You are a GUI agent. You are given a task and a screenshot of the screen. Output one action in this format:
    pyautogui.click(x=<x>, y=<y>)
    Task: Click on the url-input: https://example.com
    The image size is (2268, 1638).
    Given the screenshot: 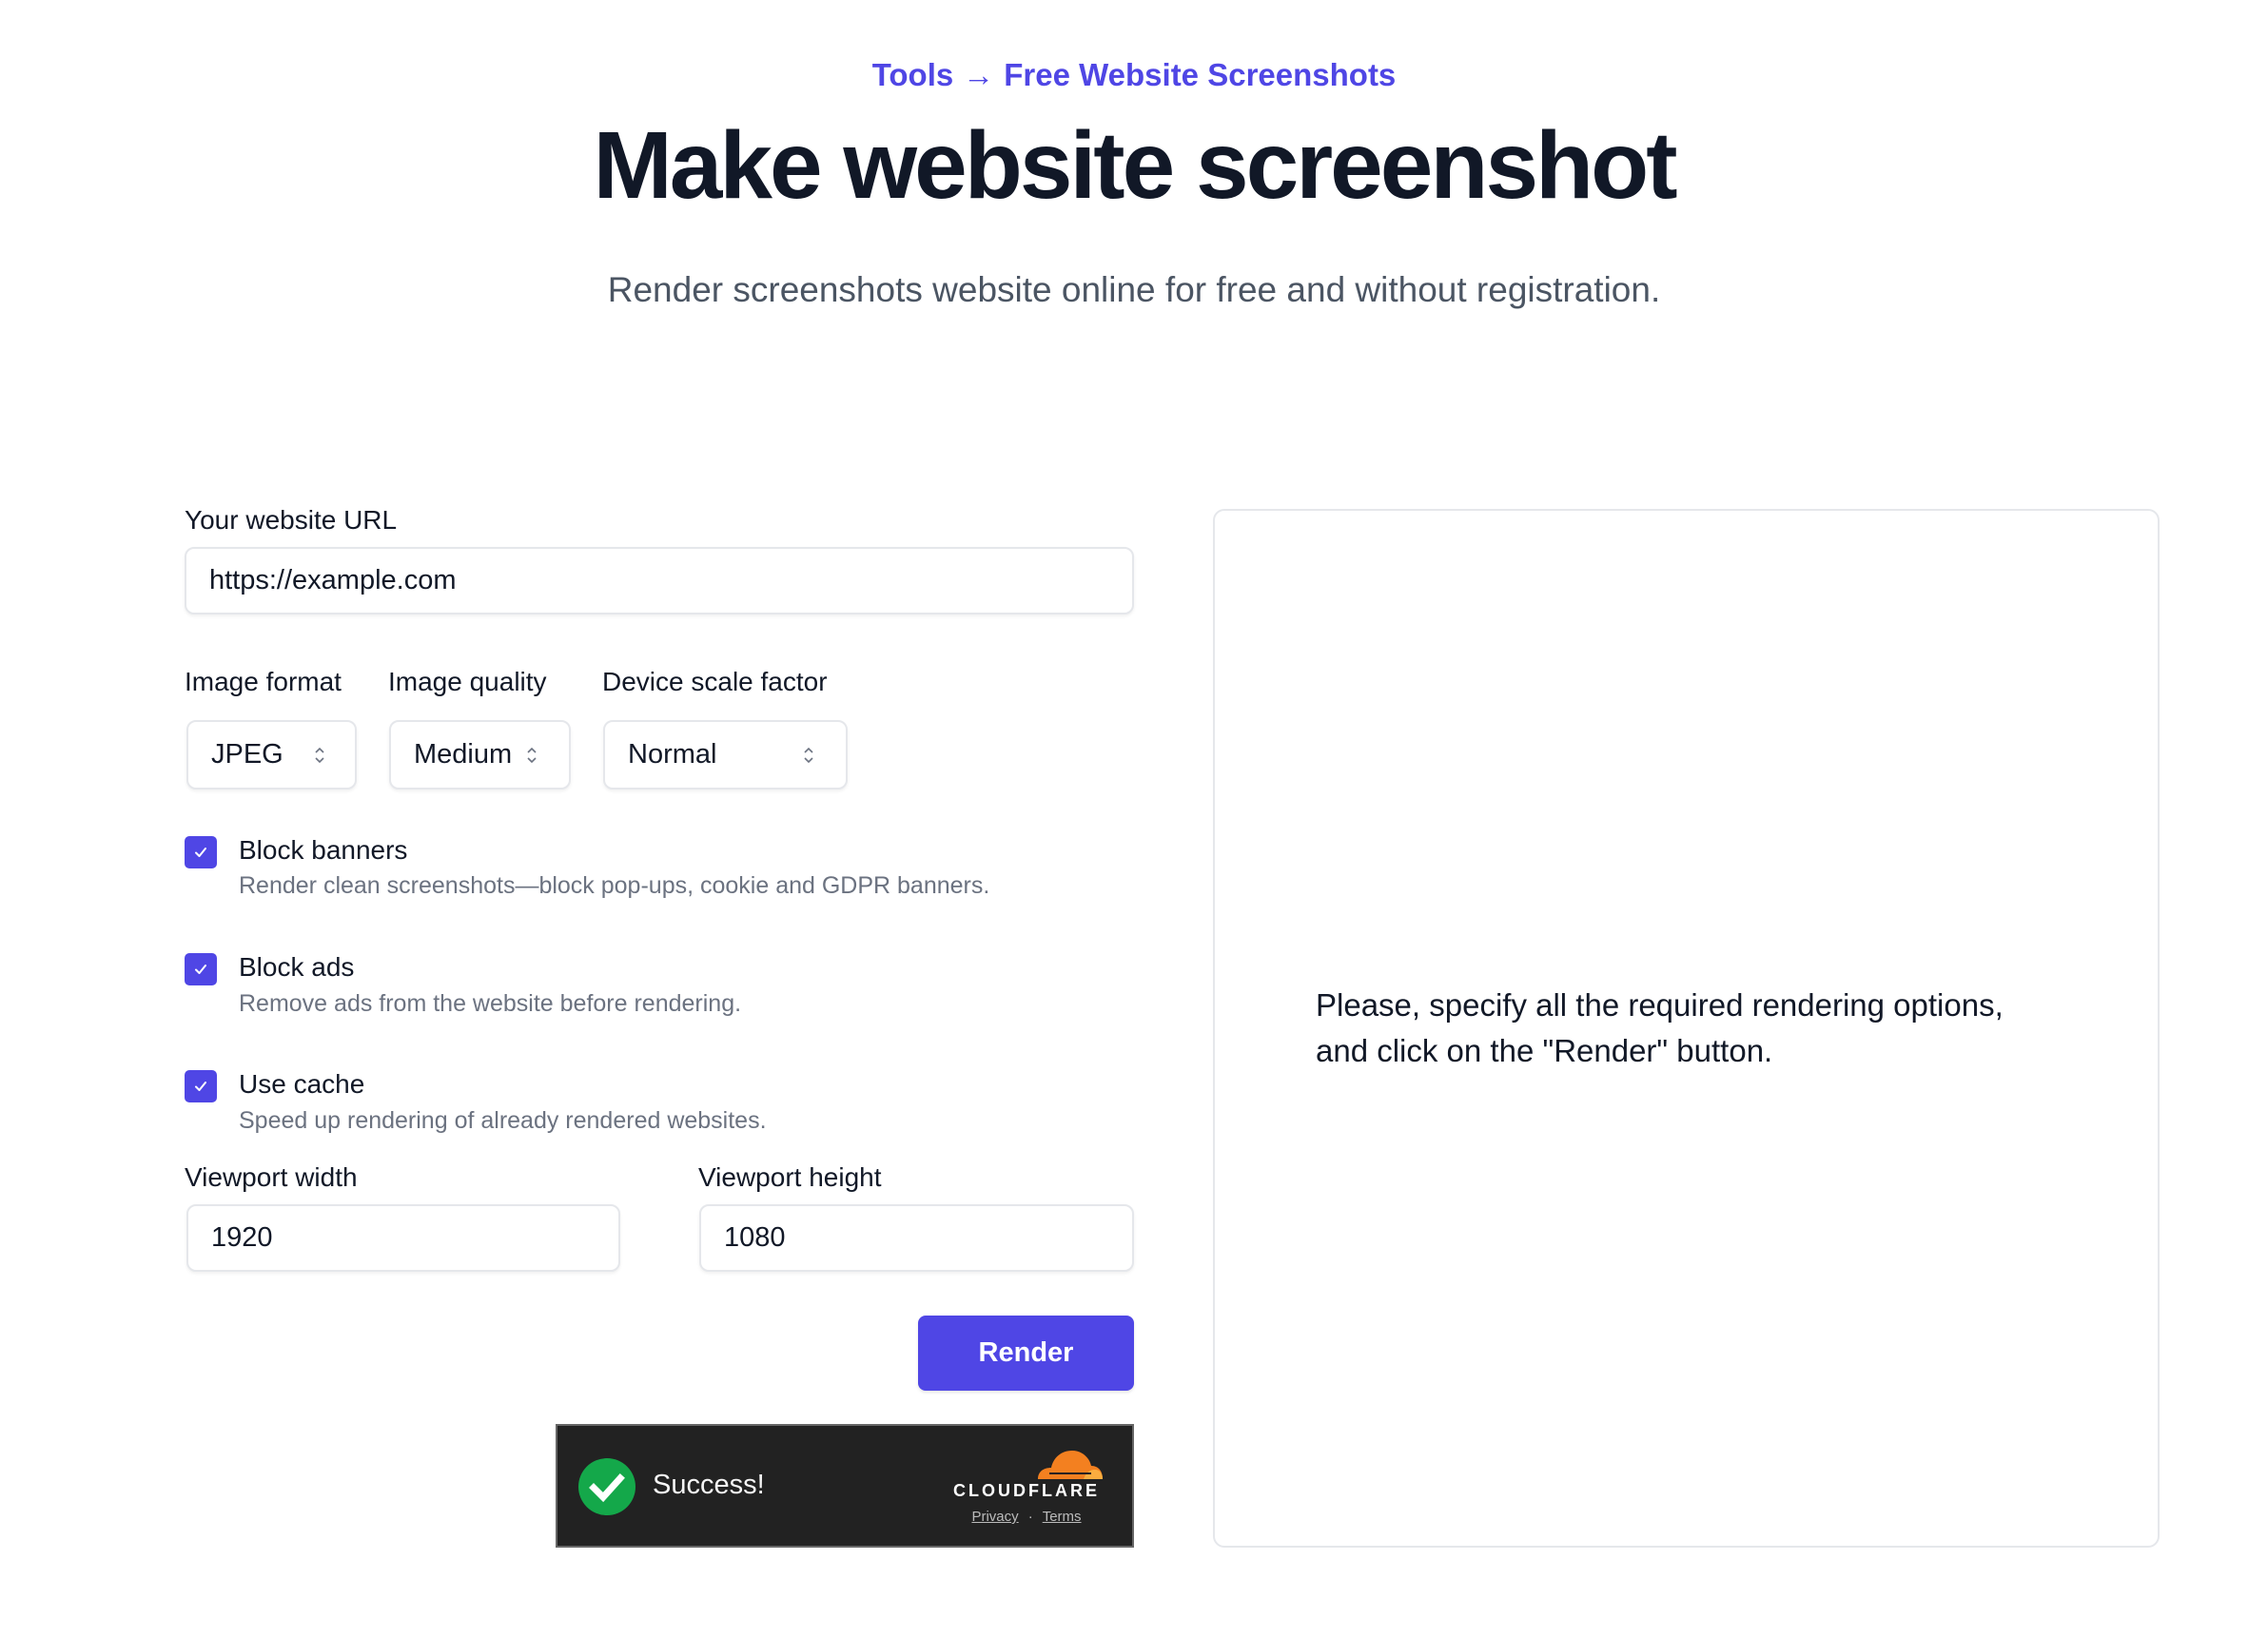 What is the action you would take?
    pyautogui.click(x=659, y=580)
    